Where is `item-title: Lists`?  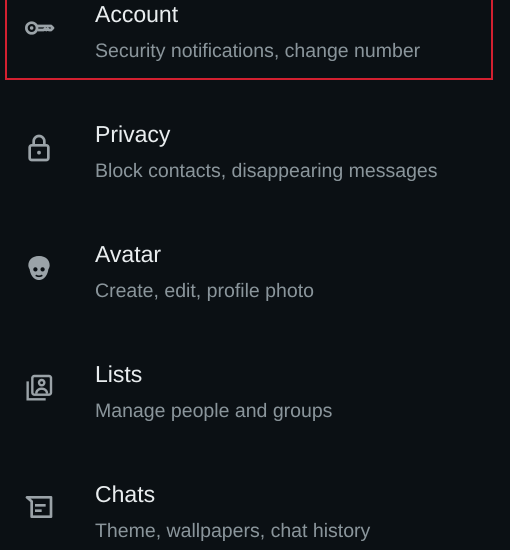 item-title: Lists is located at coordinates (119, 374).